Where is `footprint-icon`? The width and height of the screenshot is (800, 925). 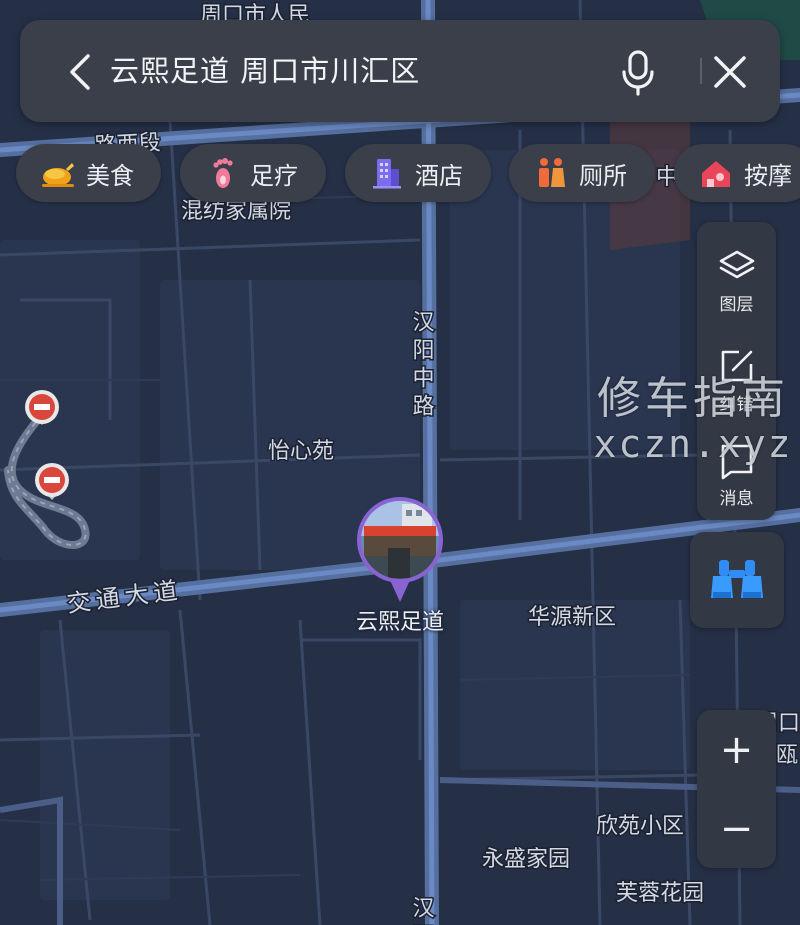 footprint-icon is located at coordinates (222, 173).